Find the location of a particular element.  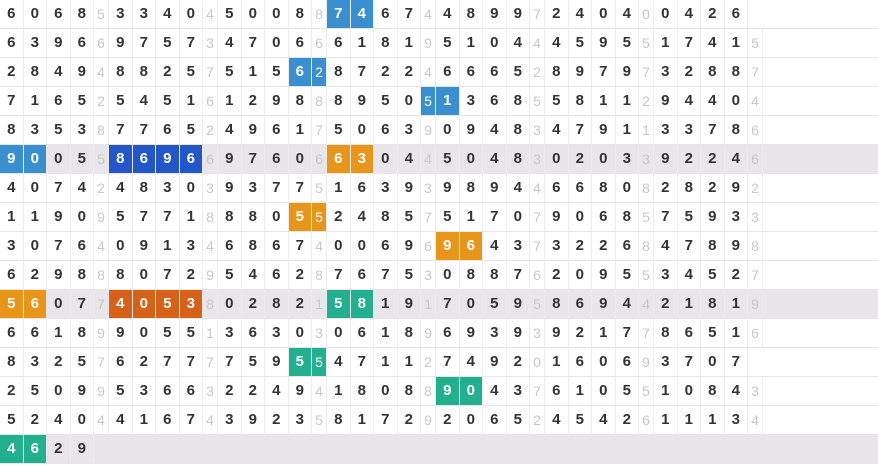

grid-row: 8325762777759554711274920160693707 is located at coordinates (439, 362).